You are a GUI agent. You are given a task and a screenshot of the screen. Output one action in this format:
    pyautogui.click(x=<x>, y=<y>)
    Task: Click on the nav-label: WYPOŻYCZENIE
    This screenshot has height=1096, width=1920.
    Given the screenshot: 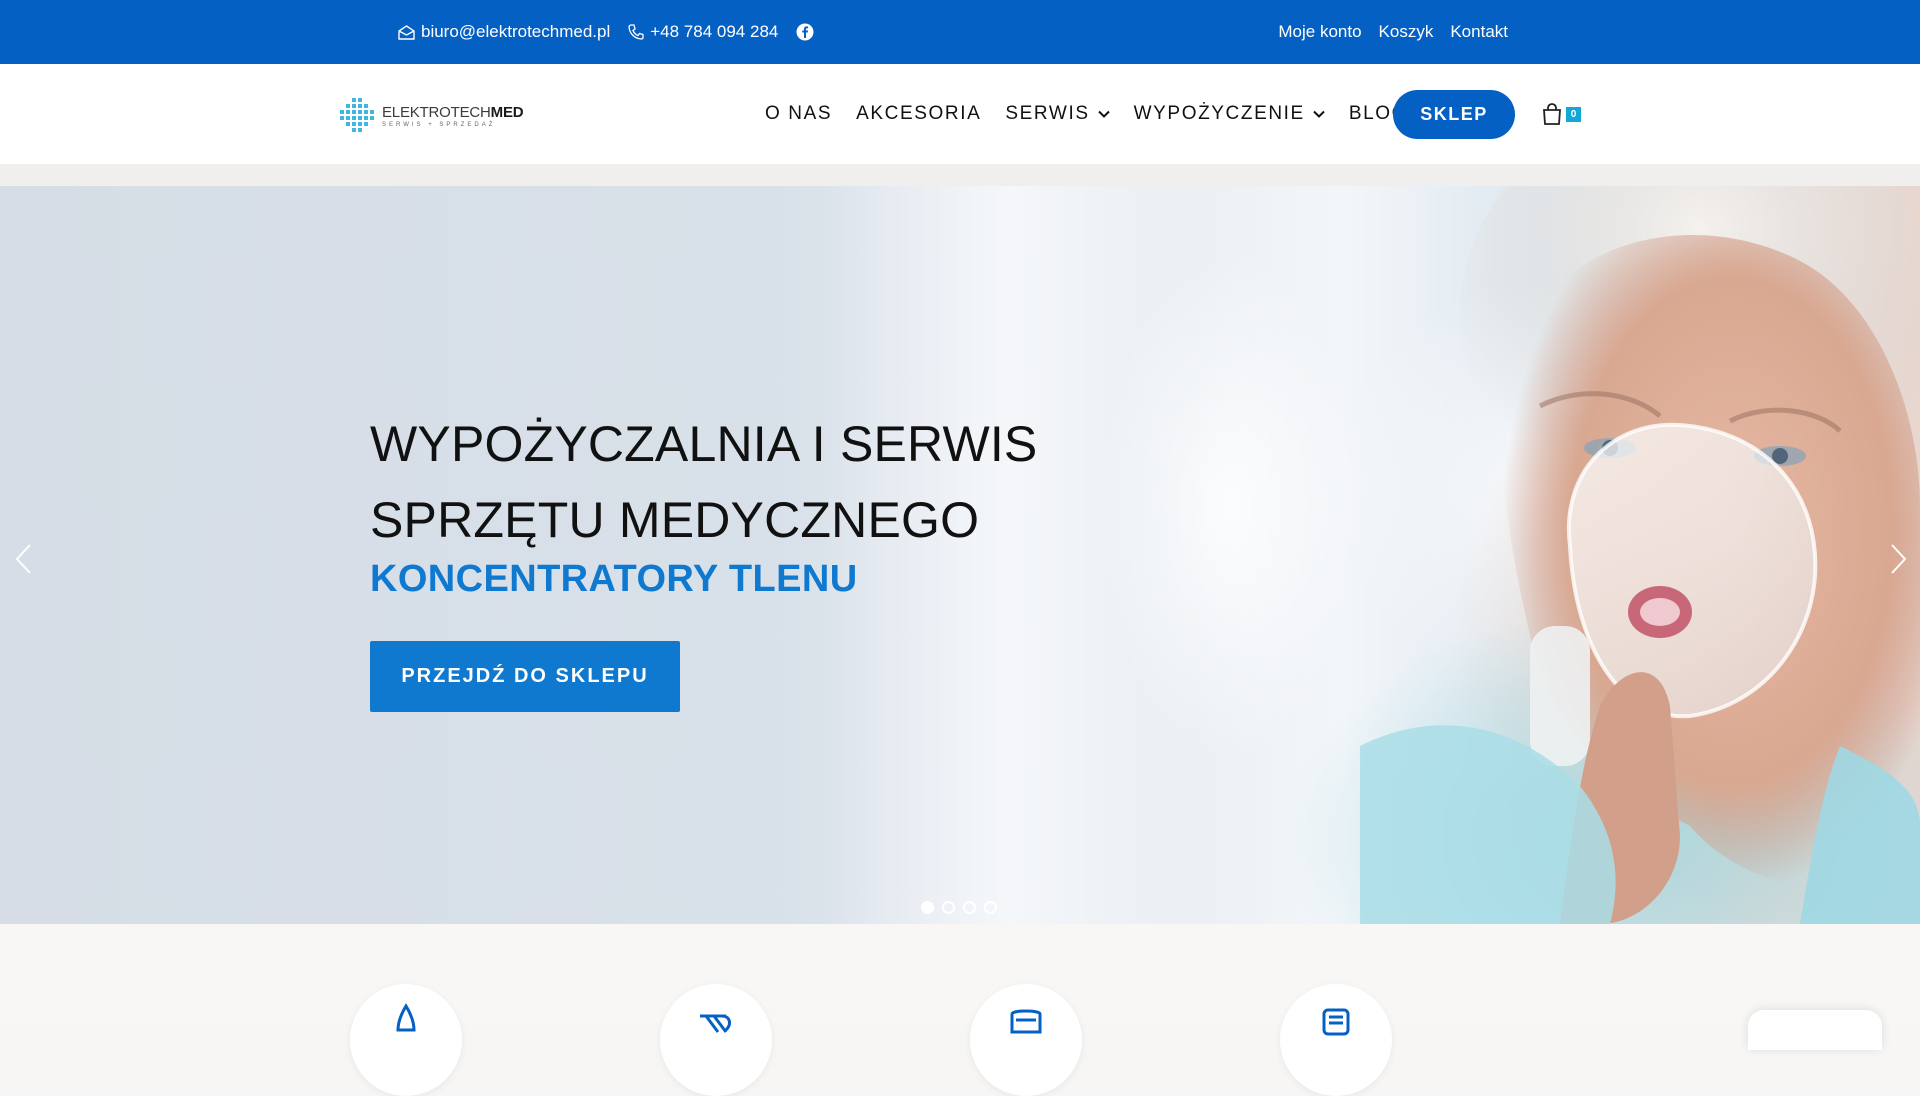 What is the action you would take?
    pyautogui.click(x=1219, y=113)
    